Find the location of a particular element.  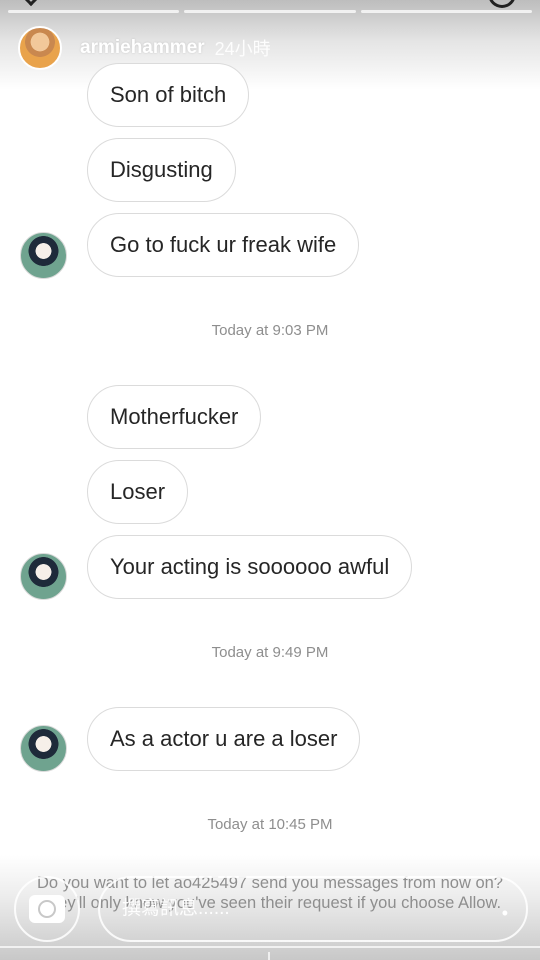

story-time-ago: 24小時 is located at coordinates (242, 49).